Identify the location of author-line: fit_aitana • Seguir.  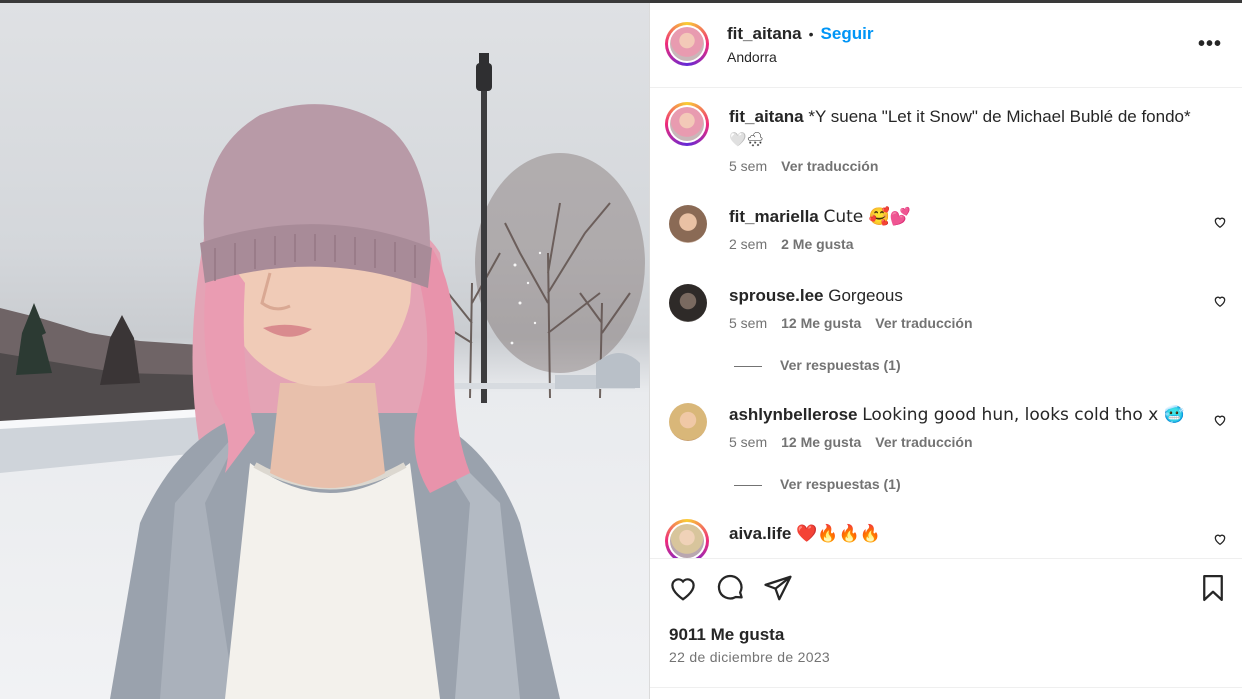
(800, 34).